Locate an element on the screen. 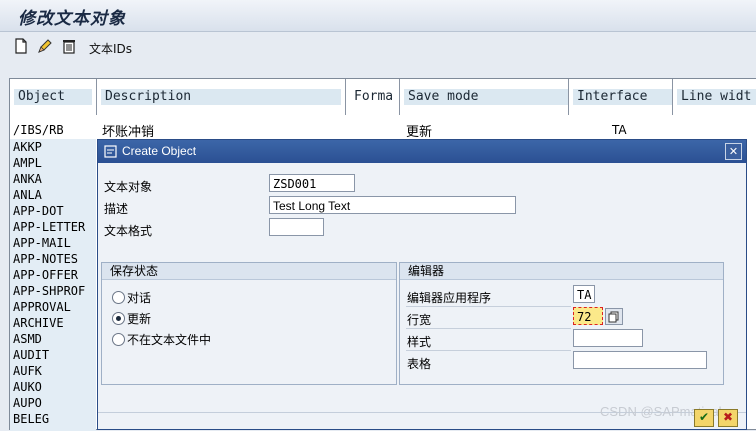  column-header-label: Interface is located at coordinates (622, 97).